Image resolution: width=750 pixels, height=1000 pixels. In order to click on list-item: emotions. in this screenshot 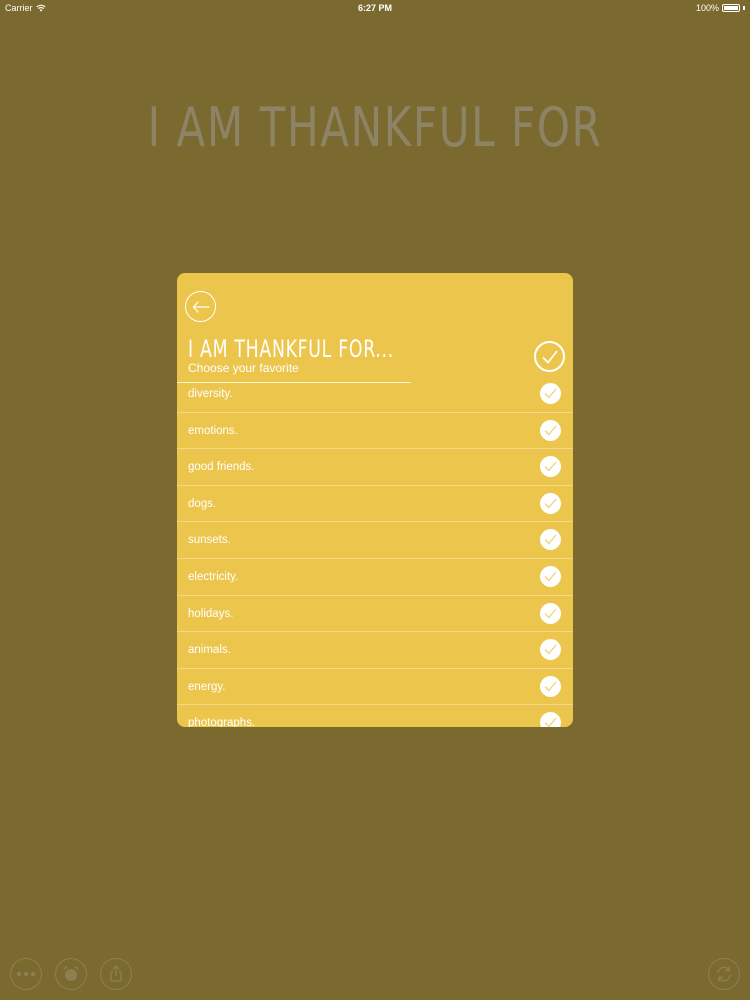, I will do `click(375, 431)`.